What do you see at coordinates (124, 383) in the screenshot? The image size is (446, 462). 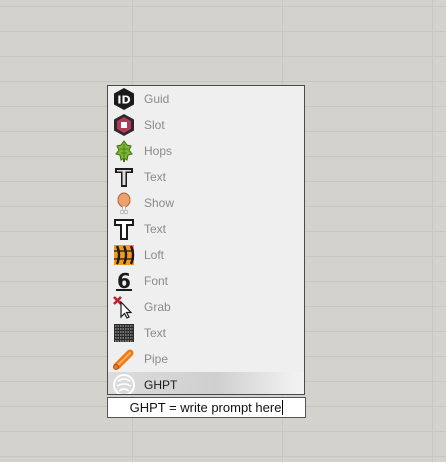 I see `ghpt-icon` at bounding box center [124, 383].